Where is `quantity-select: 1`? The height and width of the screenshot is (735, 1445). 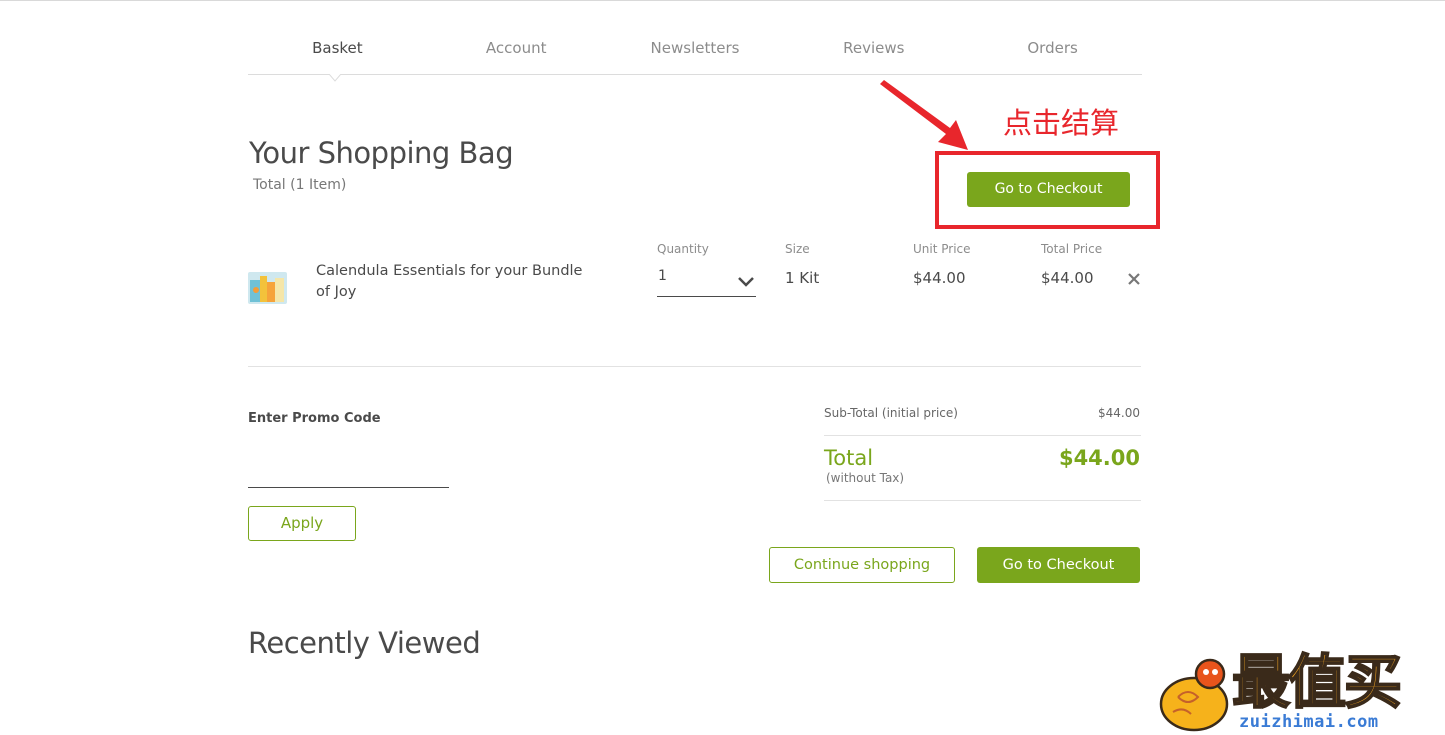 quantity-select: 1 is located at coordinates (706, 281).